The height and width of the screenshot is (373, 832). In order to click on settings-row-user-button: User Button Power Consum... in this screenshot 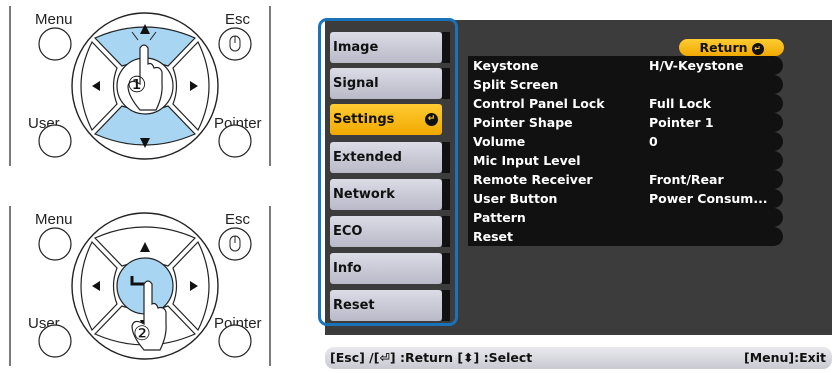, I will do `click(625, 198)`.